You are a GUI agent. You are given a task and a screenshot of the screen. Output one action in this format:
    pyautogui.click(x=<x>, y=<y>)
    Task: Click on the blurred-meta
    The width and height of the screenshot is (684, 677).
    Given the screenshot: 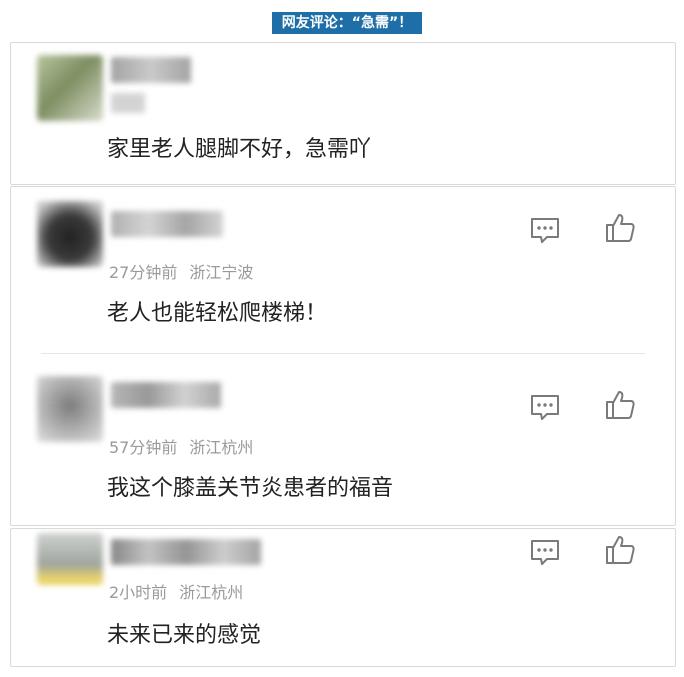 What is the action you would take?
    pyautogui.click(x=128, y=103)
    